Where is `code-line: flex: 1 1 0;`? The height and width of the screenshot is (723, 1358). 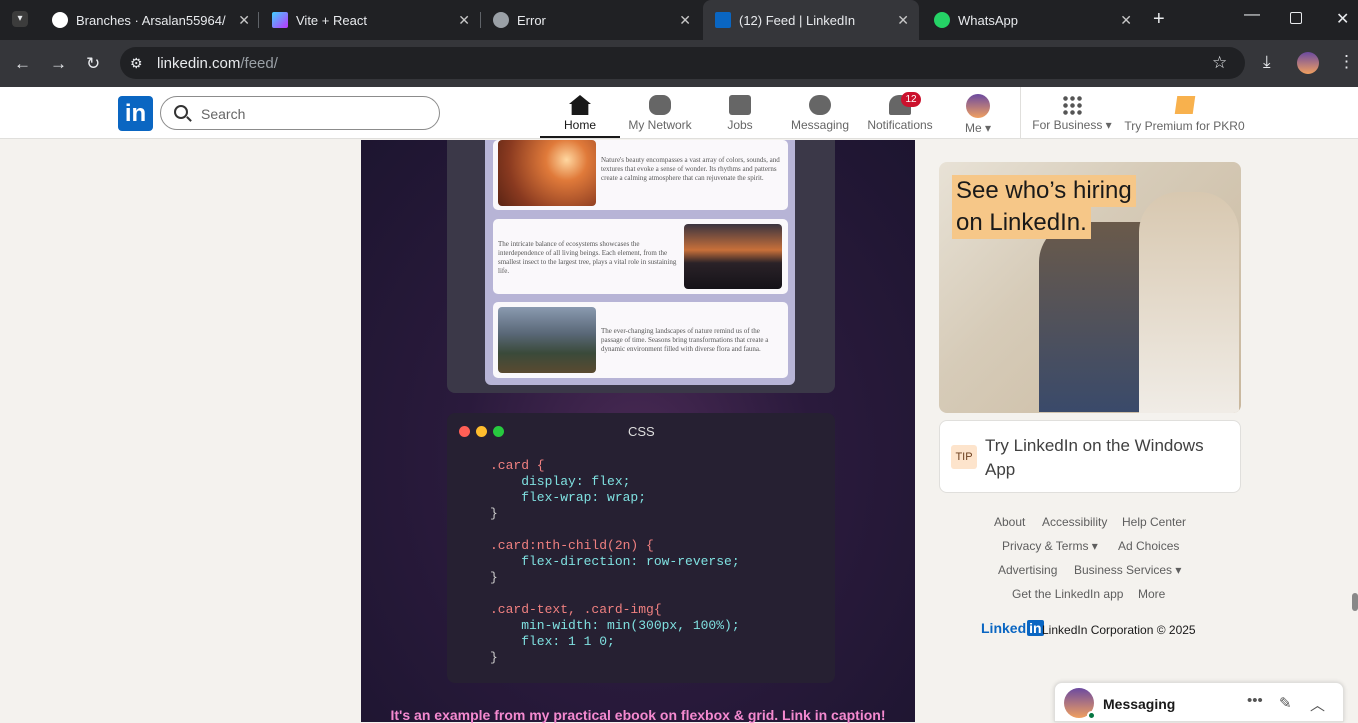 code-line: flex: 1 1 0; is located at coordinates (552, 641).